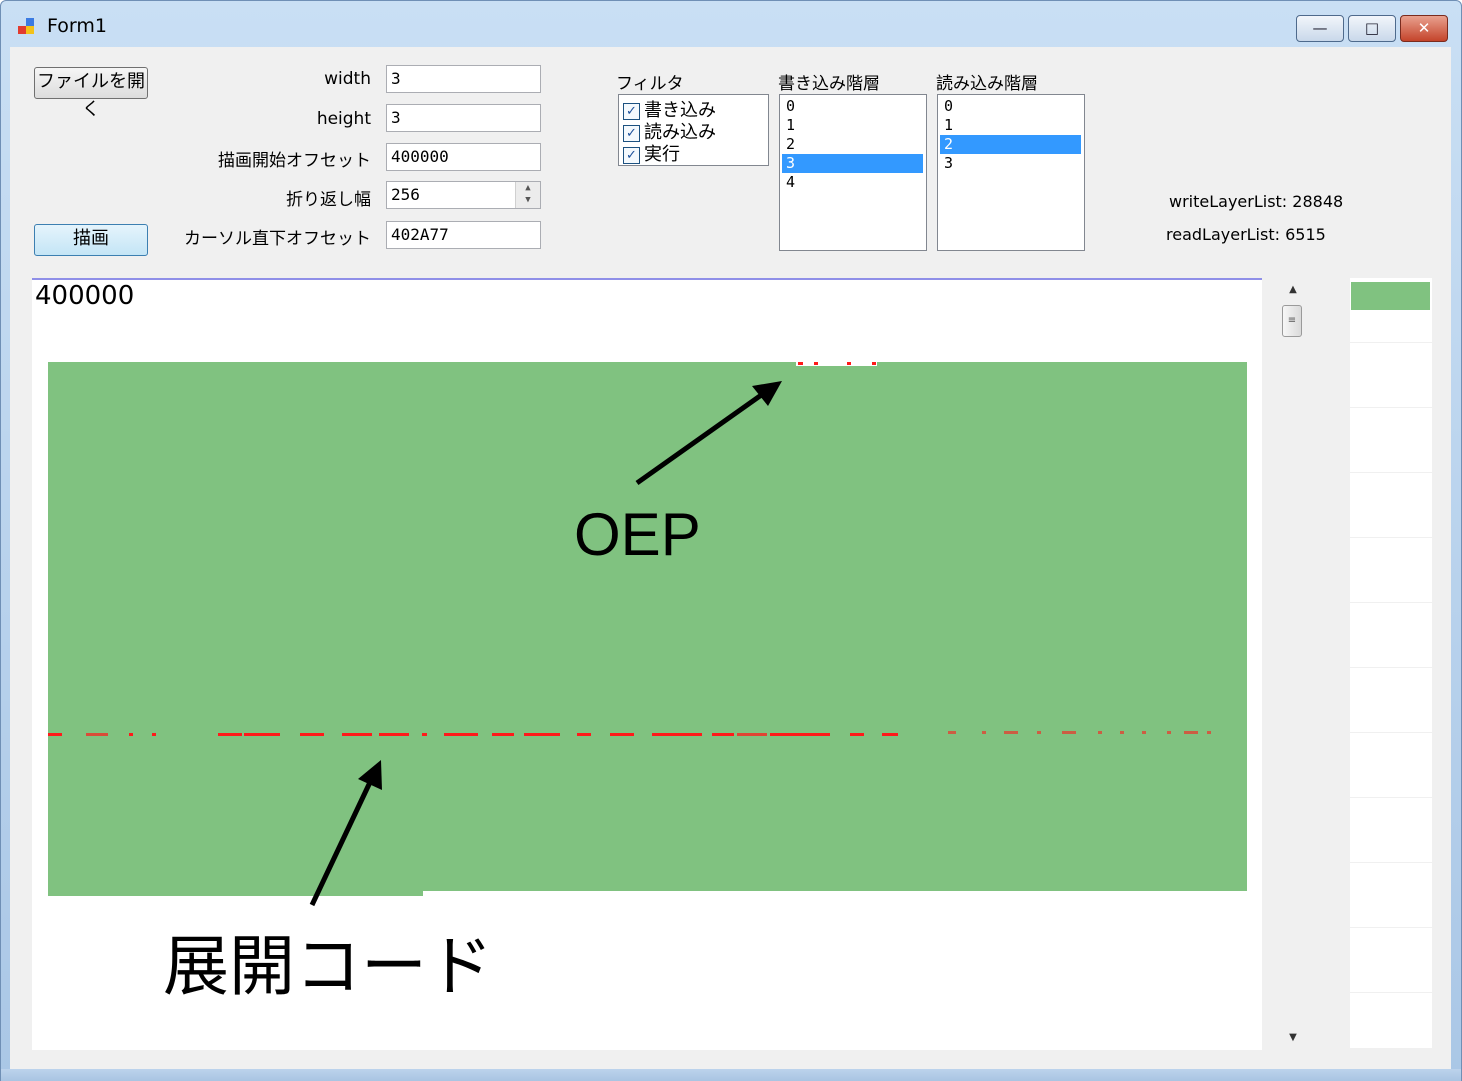 The height and width of the screenshot is (1081, 1462). I want to click on write-layers-listbox: 0 1 2 3 4, so click(853, 172).